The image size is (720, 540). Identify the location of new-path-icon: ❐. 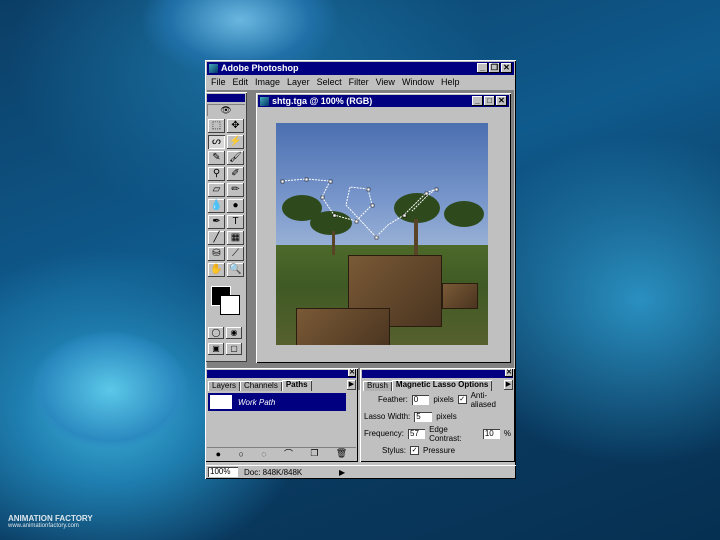
(314, 453).